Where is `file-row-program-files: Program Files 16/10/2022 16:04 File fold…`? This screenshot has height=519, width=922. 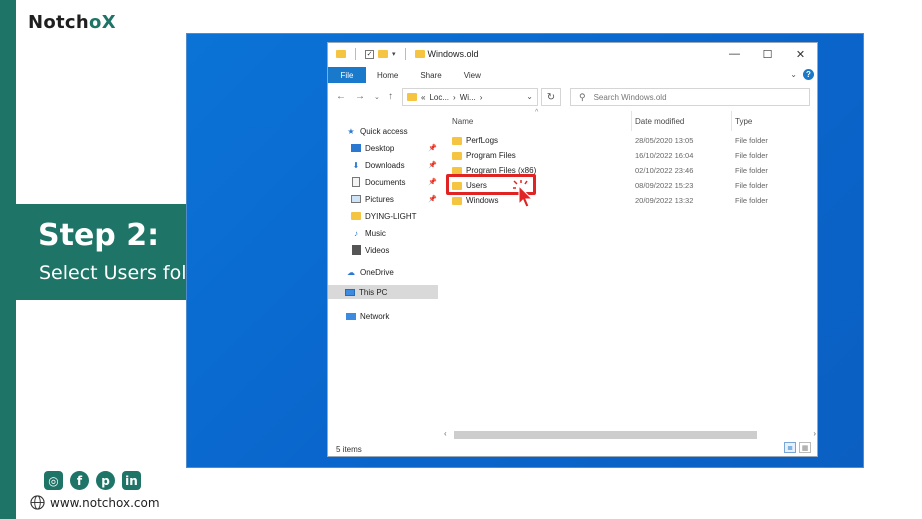 file-row-program-files: Program Files 16/10/2022 16:04 File fold… is located at coordinates (631, 156).